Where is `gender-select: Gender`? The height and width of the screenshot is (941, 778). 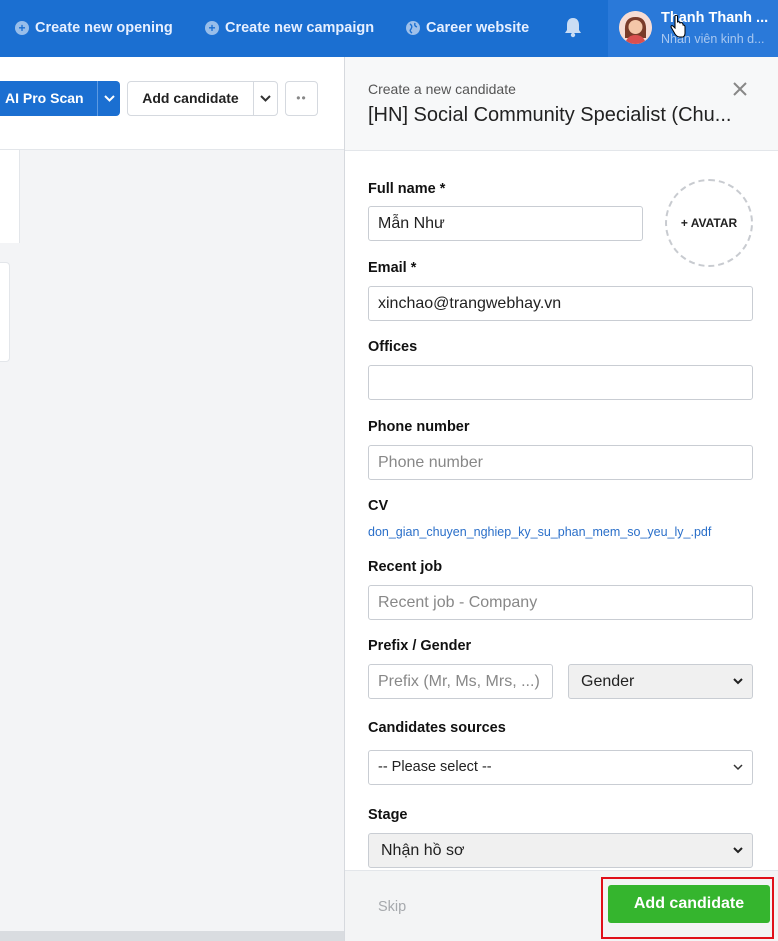 gender-select: Gender is located at coordinates (660, 681).